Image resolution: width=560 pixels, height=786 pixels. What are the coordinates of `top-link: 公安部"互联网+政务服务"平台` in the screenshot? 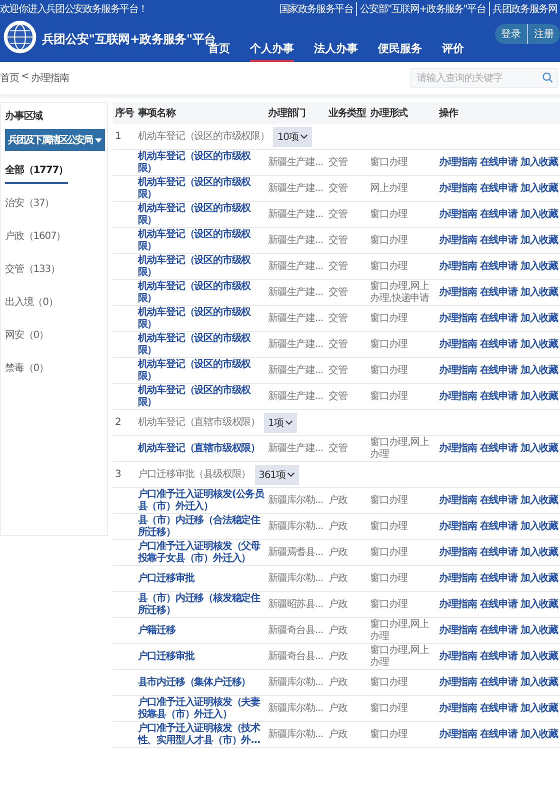 It's located at (422, 9).